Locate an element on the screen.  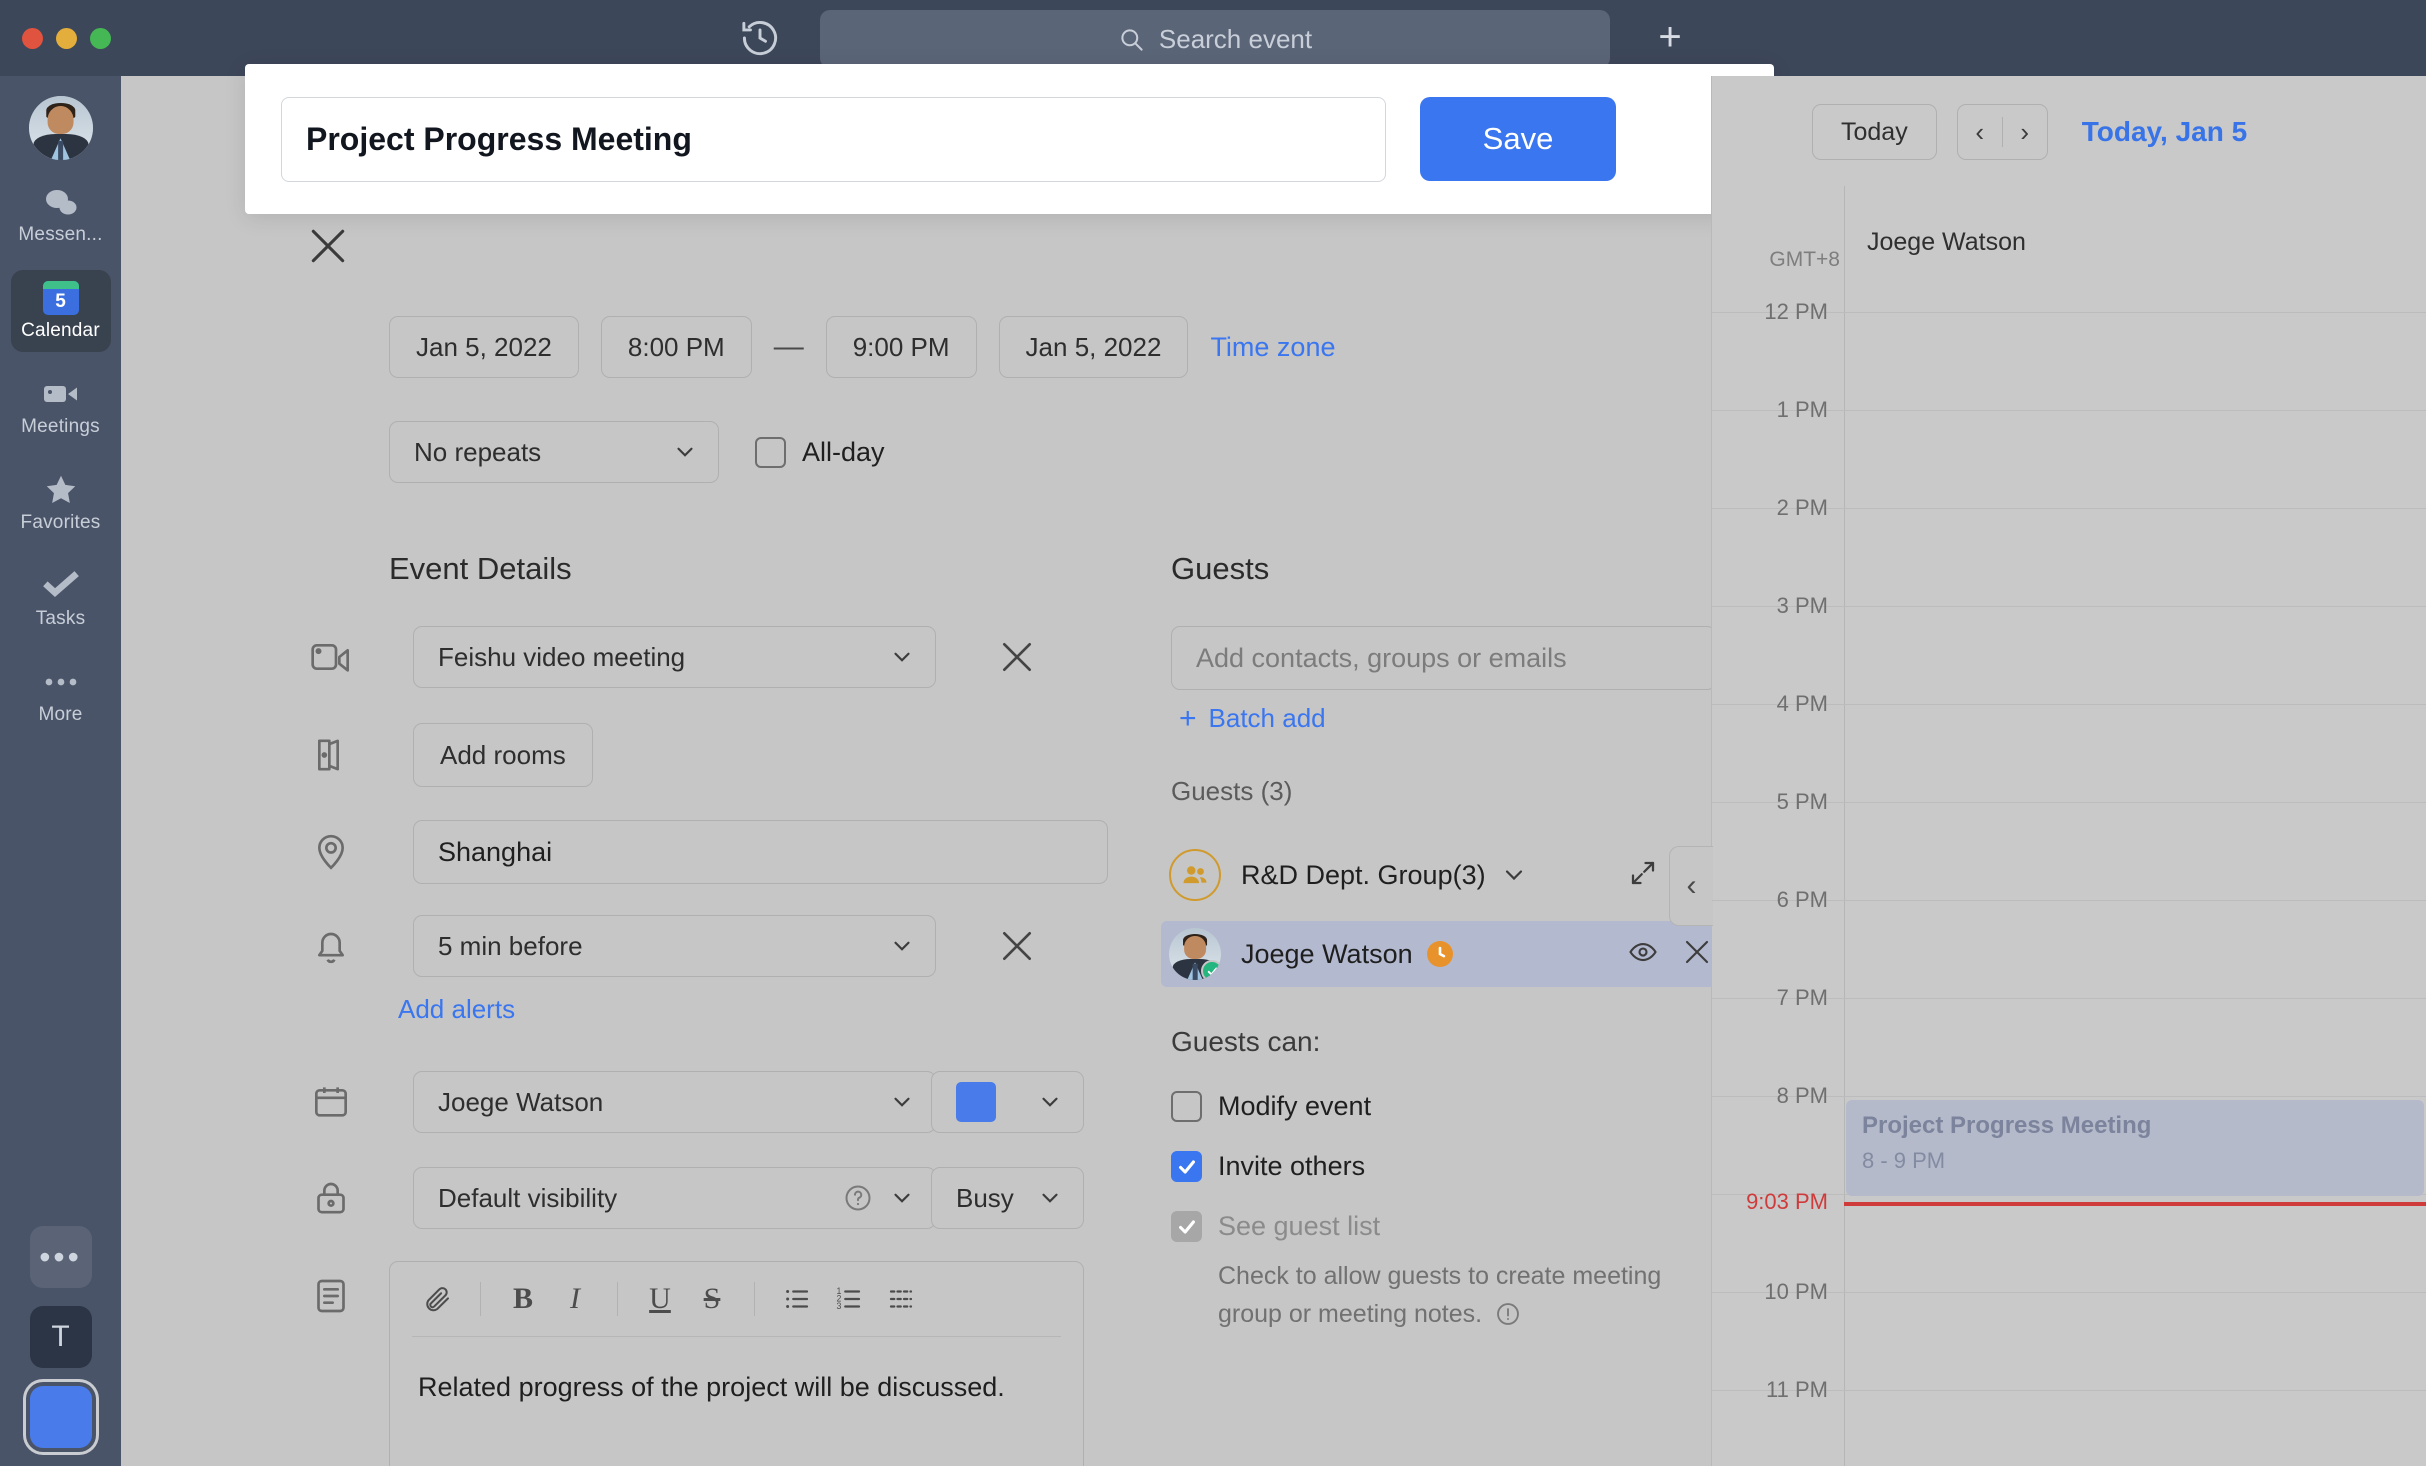
video-meeting-select: Feishu video meeting is located at coordinates (674, 657).